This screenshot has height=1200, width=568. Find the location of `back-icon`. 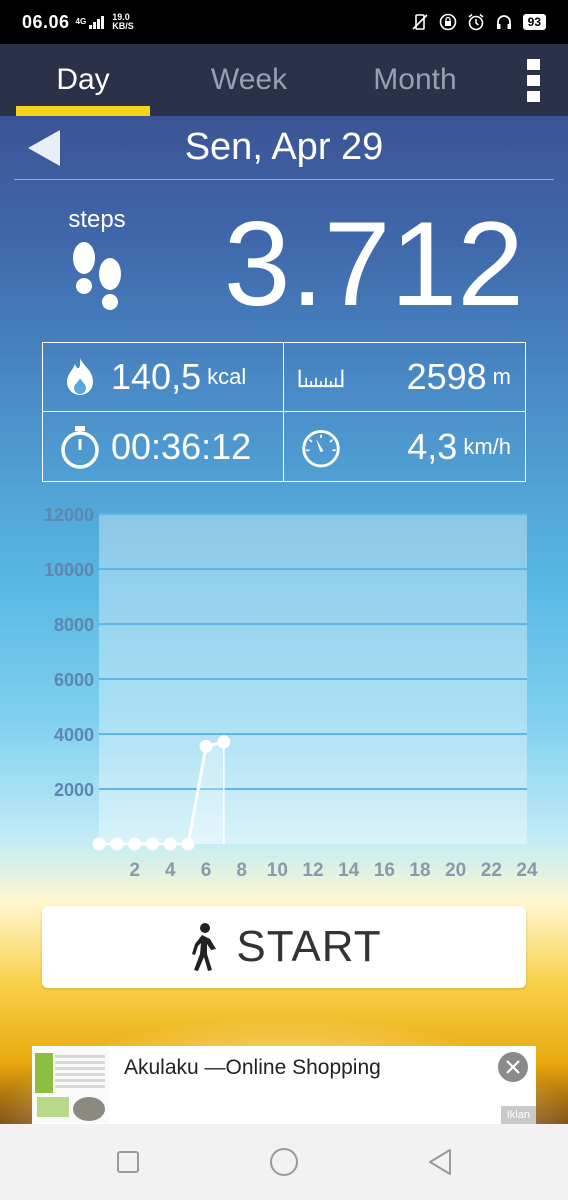

back-icon is located at coordinates (440, 1162).